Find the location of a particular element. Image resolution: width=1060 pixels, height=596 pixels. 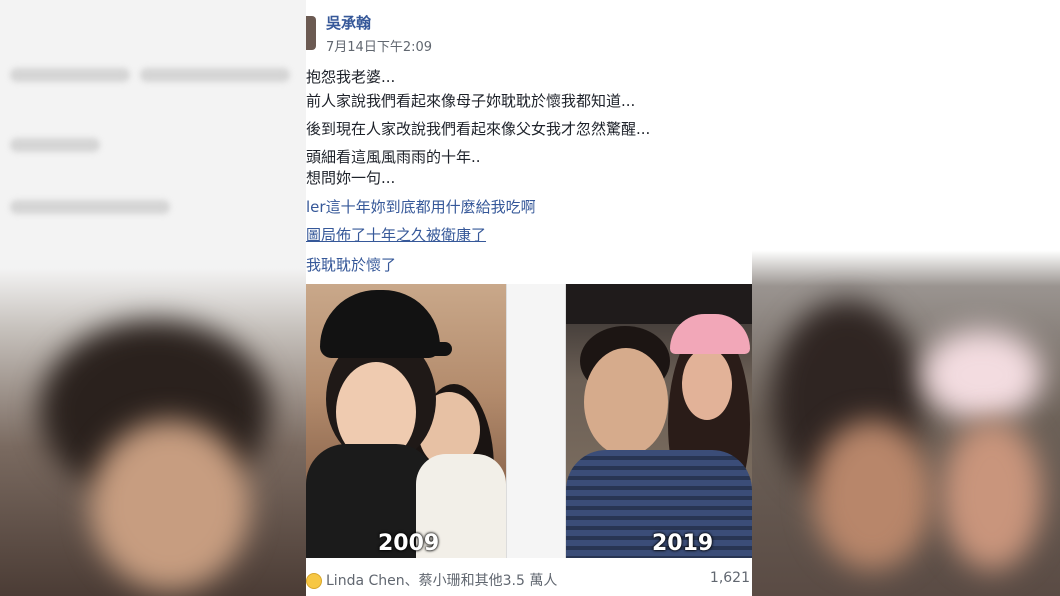

post-author: 吳承翰 is located at coordinates (348, 22).